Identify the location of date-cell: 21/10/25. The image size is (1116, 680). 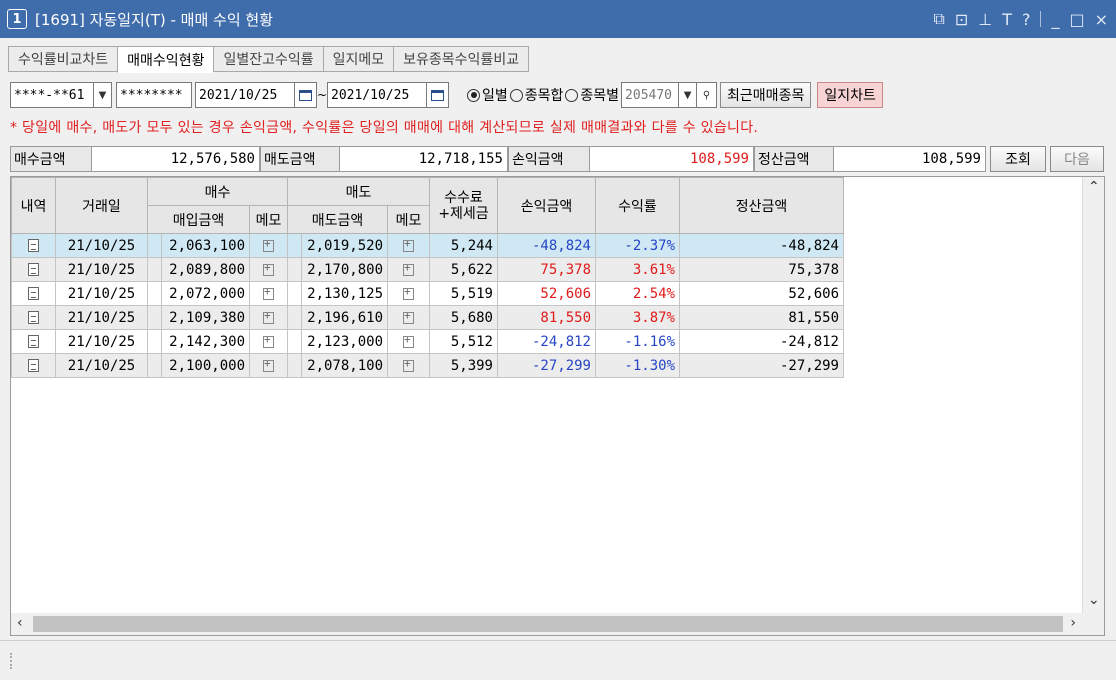
(101, 317).